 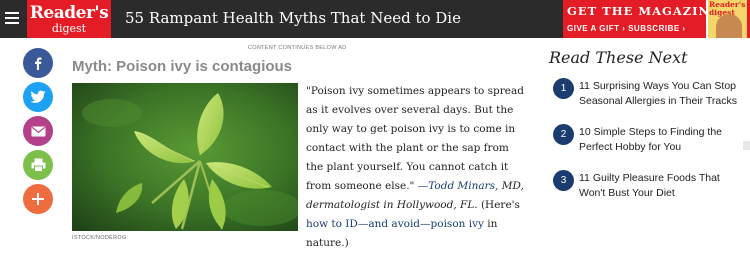 I want to click on magazine-cover-image: Reader's digest, so click(x=726, y=19).